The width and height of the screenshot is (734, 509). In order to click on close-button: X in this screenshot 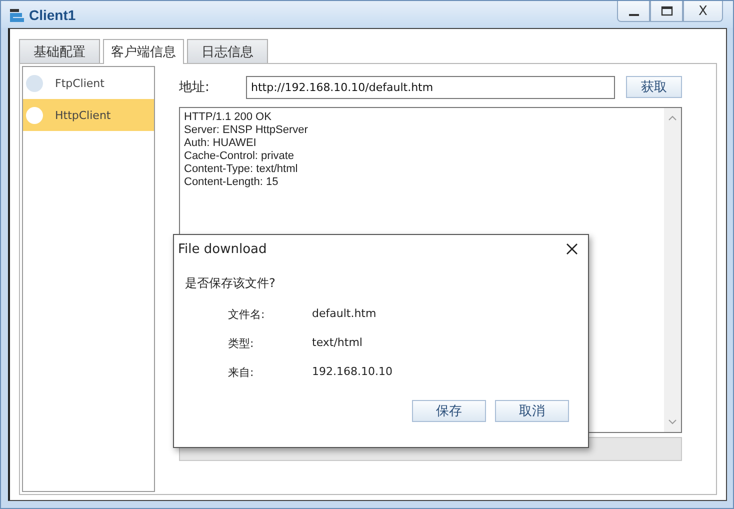, I will do `click(703, 11)`.